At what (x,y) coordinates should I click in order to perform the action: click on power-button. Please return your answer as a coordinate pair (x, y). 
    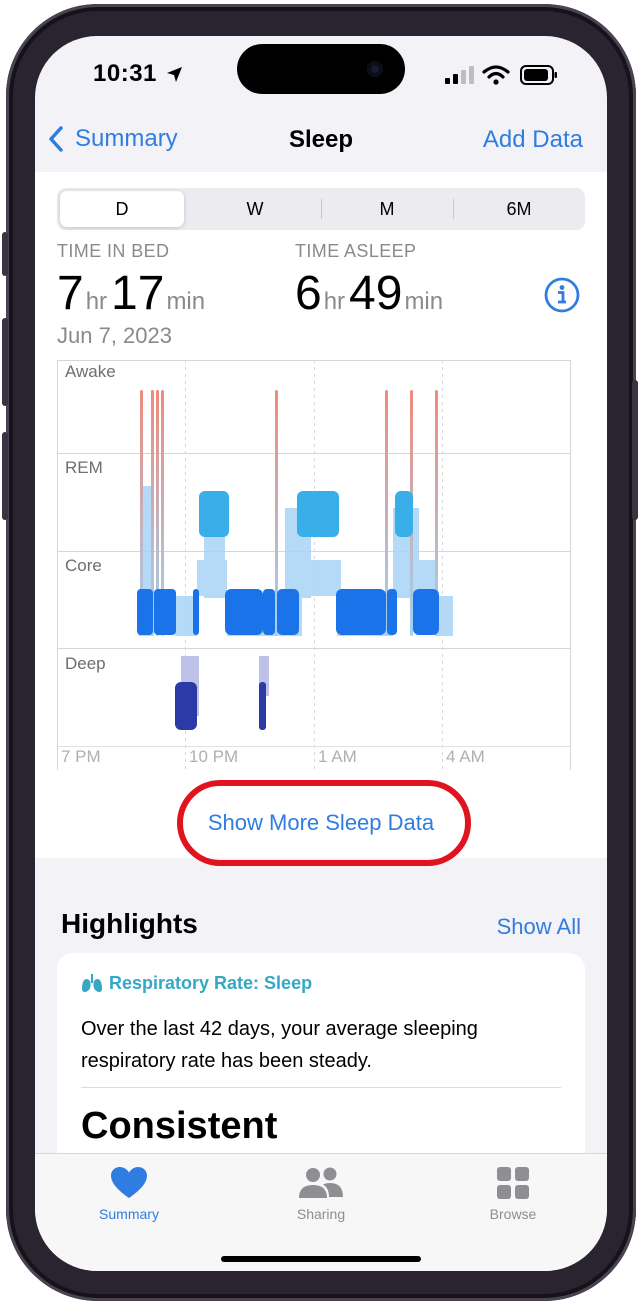
    Looking at the image, I should click on (635, 450).